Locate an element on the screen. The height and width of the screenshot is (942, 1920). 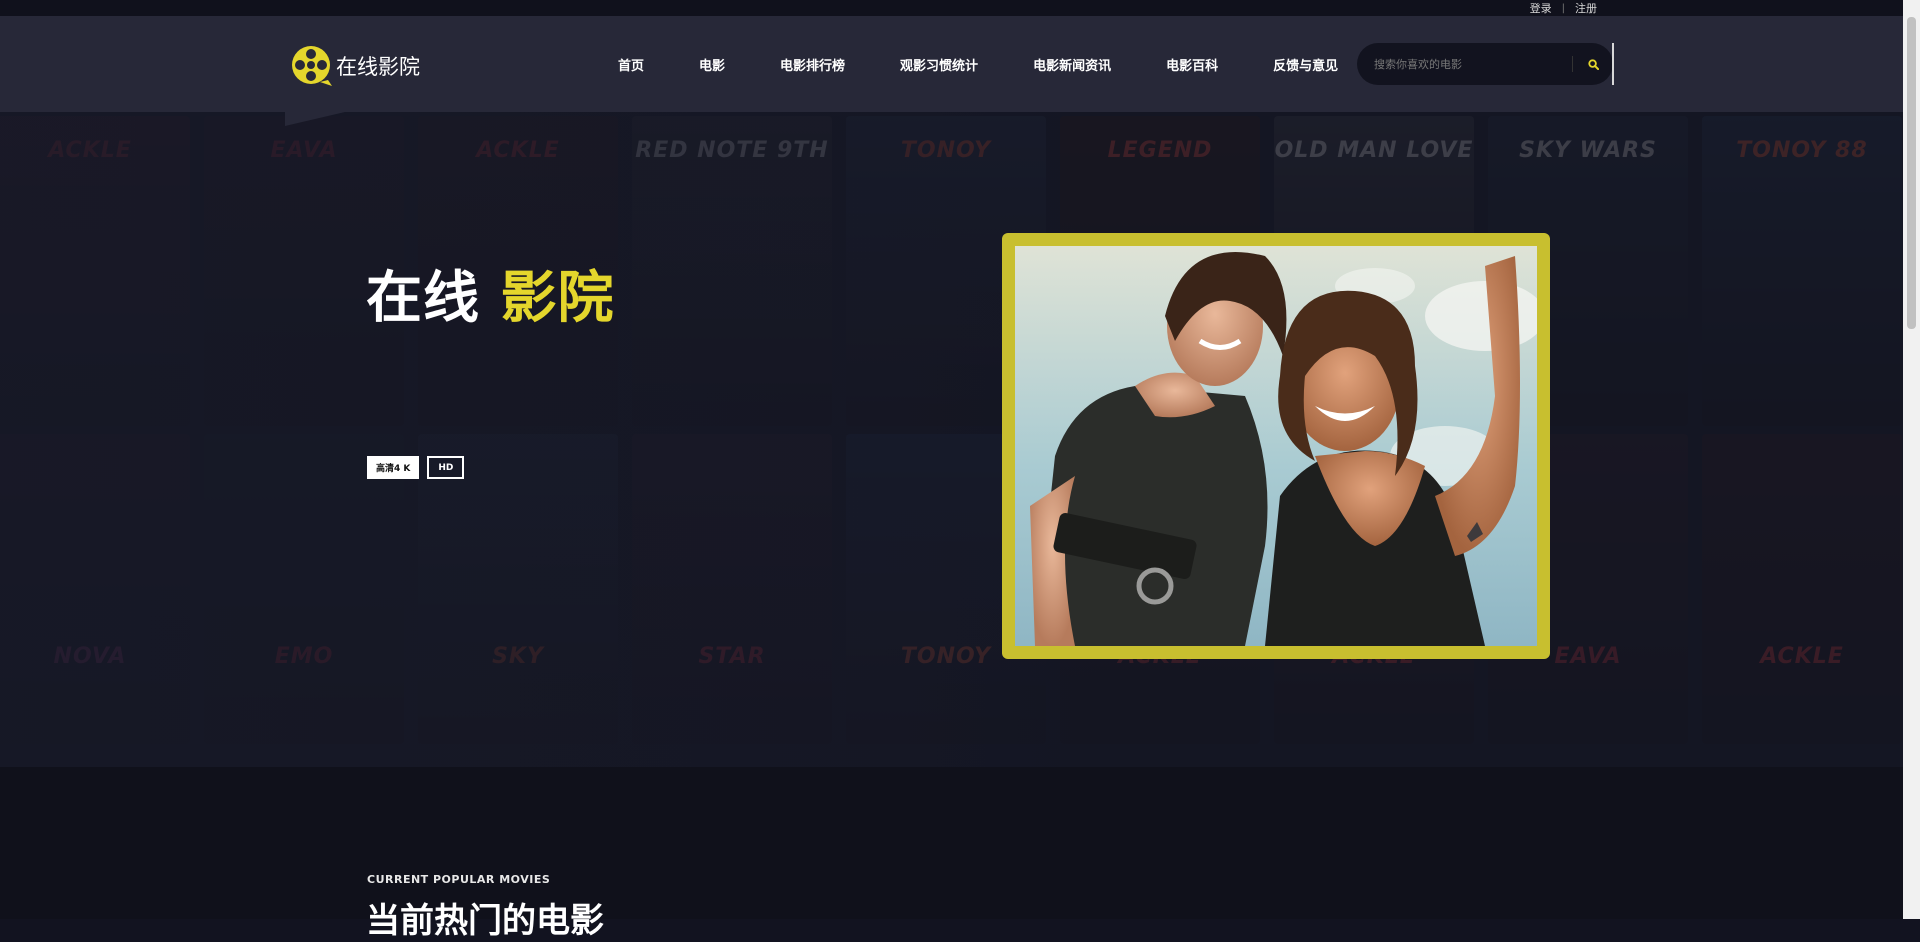
top-utility-bar: 登录 | 注册 is located at coordinates (951, 8).